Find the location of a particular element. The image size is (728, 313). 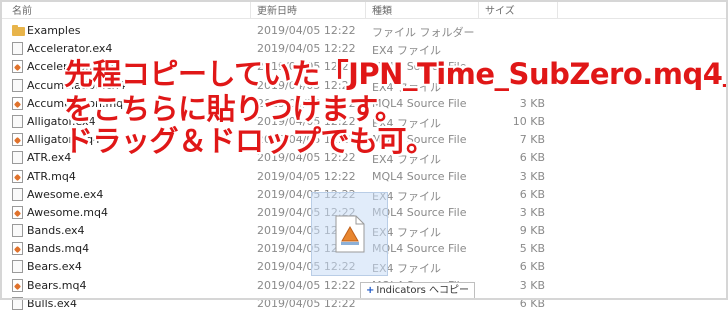

drag-preview is located at coordinates (349, 234).